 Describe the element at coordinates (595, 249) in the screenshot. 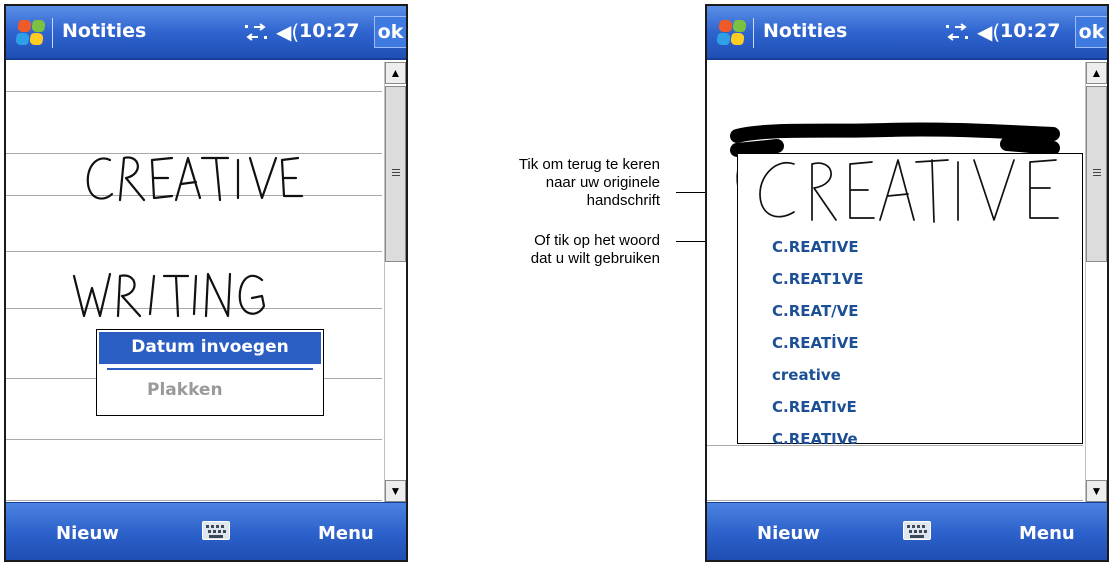

I see `callout-choose-word: Of tik op het woord dat u wilt gebruiken` at that location.